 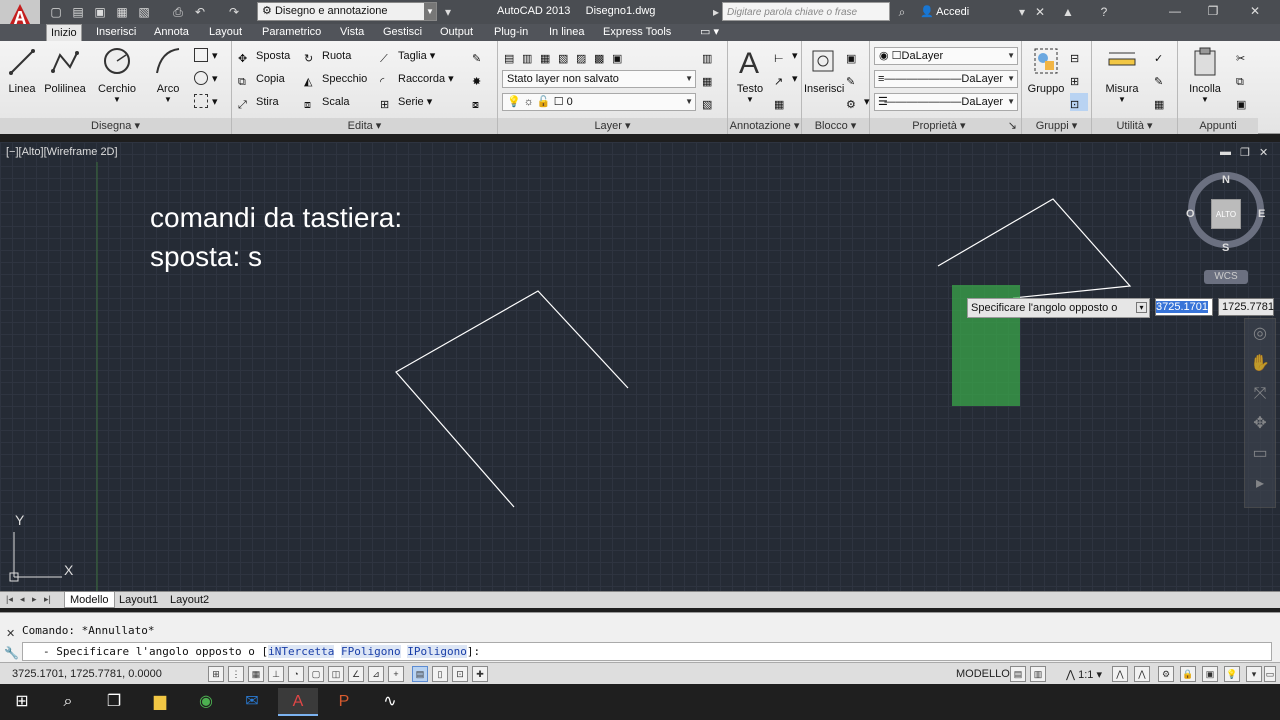 What do you see at coordinates (298, 702) in the screenshot?
I see `autocad-taskbar-icon: A` at bounding box center [298, 702].